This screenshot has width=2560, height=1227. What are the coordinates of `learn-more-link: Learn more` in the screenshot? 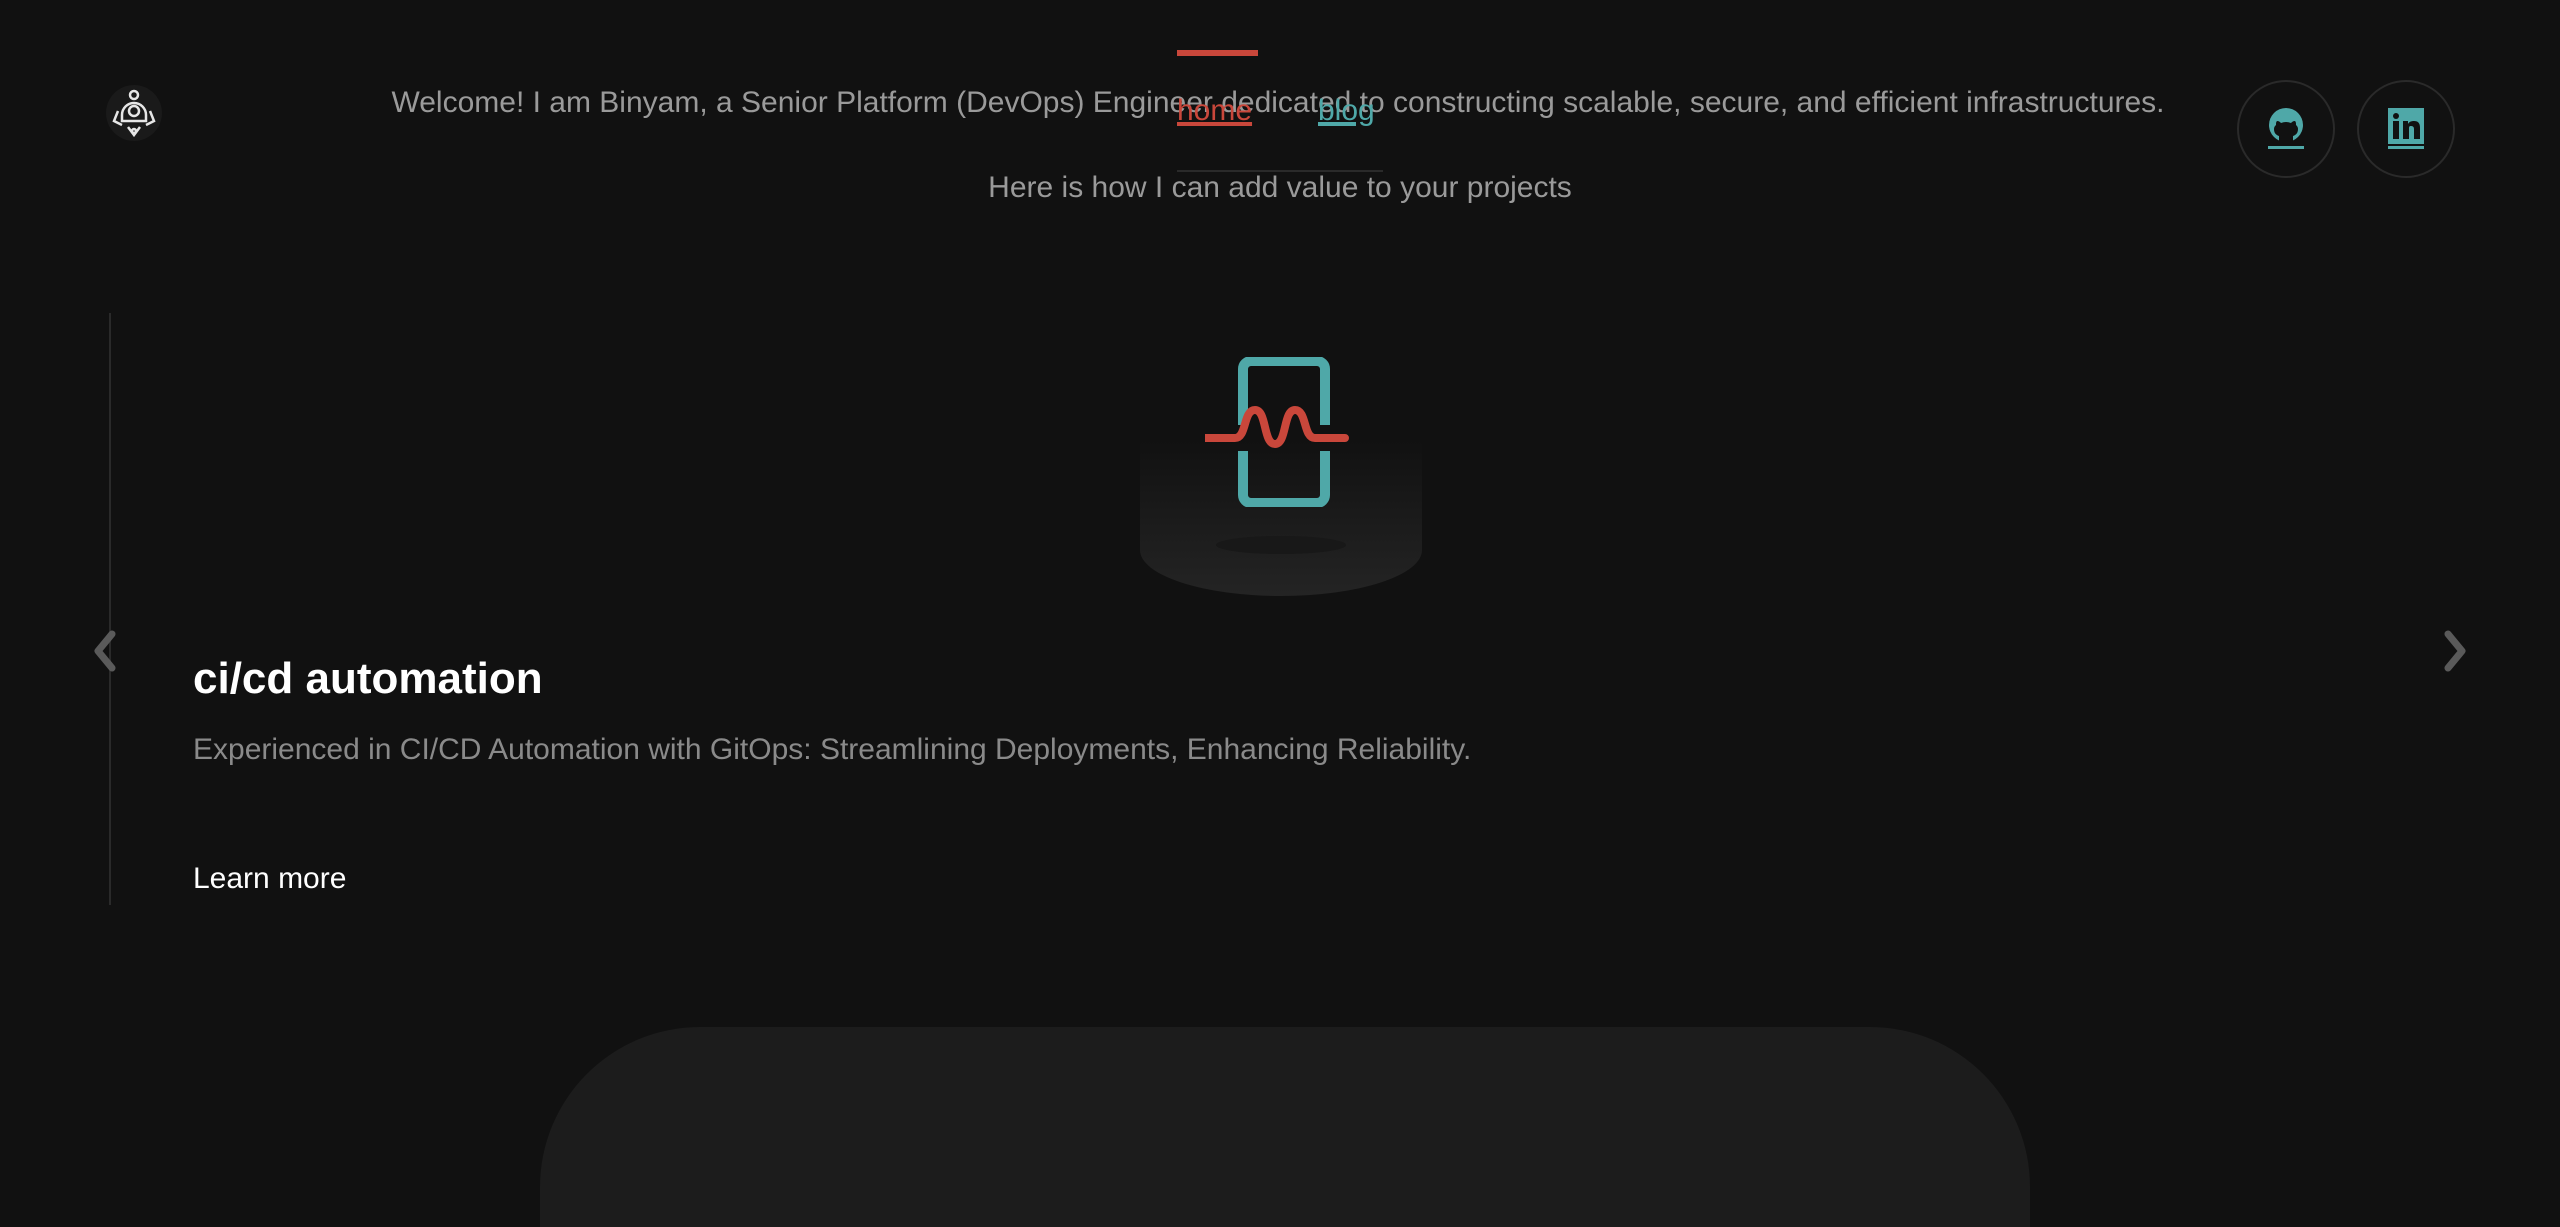 It's located at (269, 879).